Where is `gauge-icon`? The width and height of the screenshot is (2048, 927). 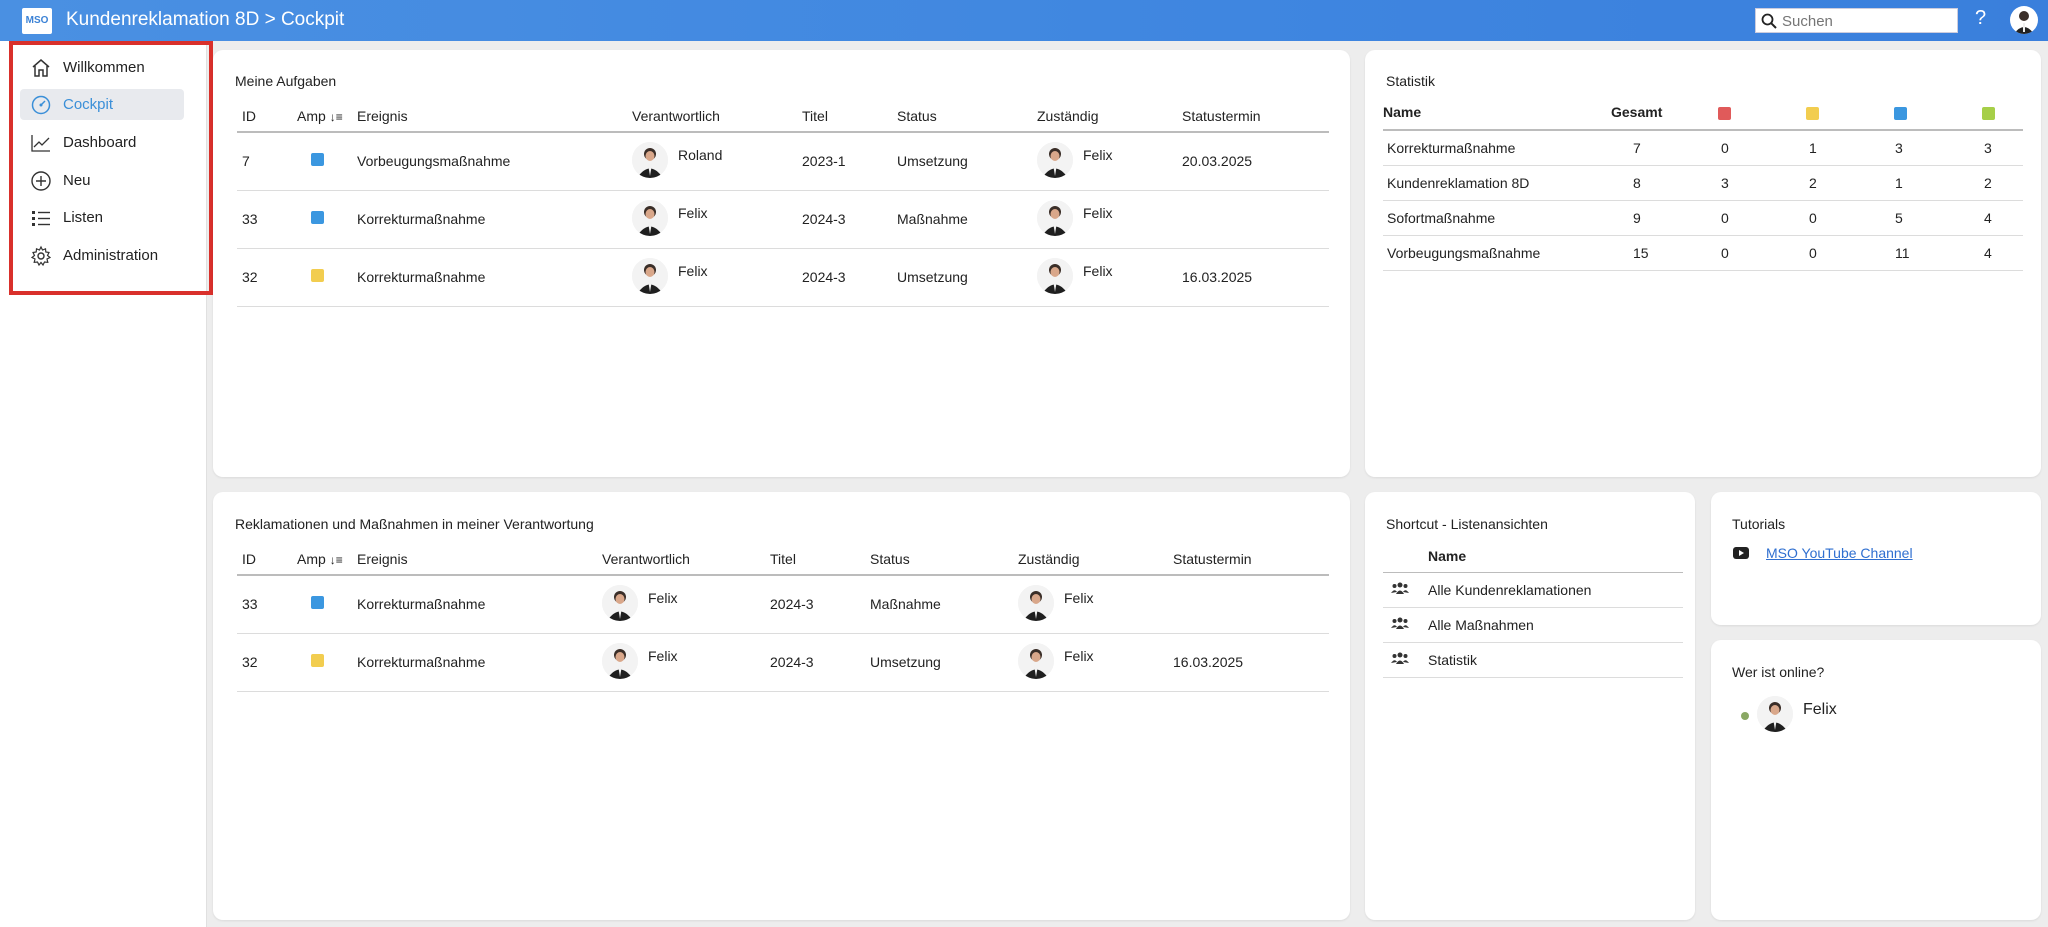 gauge-icon is located at coordinates (41, 105).